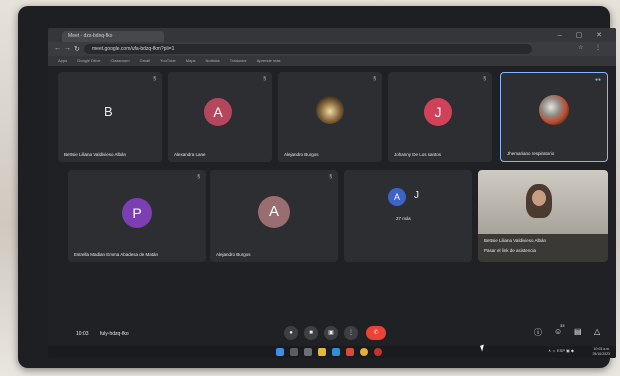 This screenshot has height=376, width=620. Describe the element at coordinates (403, 218) in the screenshot. I see `others-count: 27 más` at that location.